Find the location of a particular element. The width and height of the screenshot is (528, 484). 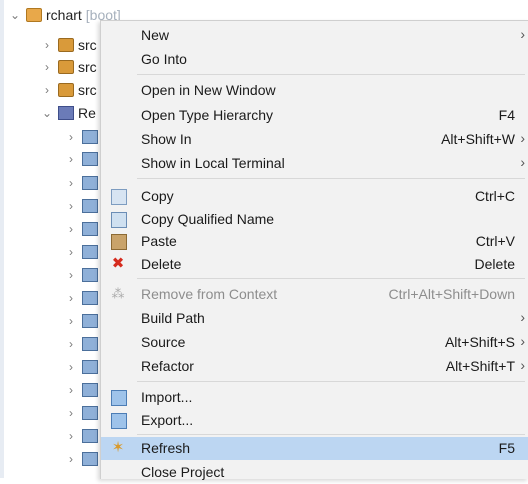

menu-item-new: New › is located at coordinates (314, 35).